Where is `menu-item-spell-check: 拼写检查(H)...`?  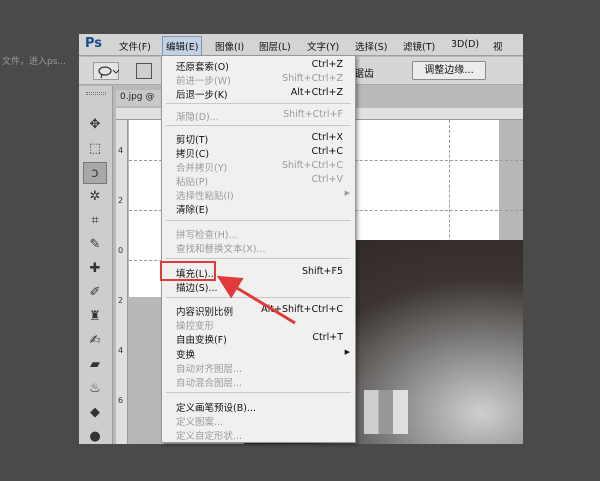 menu-item-spell-check: 拼写检查(H)... is located at coordinates (207, 235).